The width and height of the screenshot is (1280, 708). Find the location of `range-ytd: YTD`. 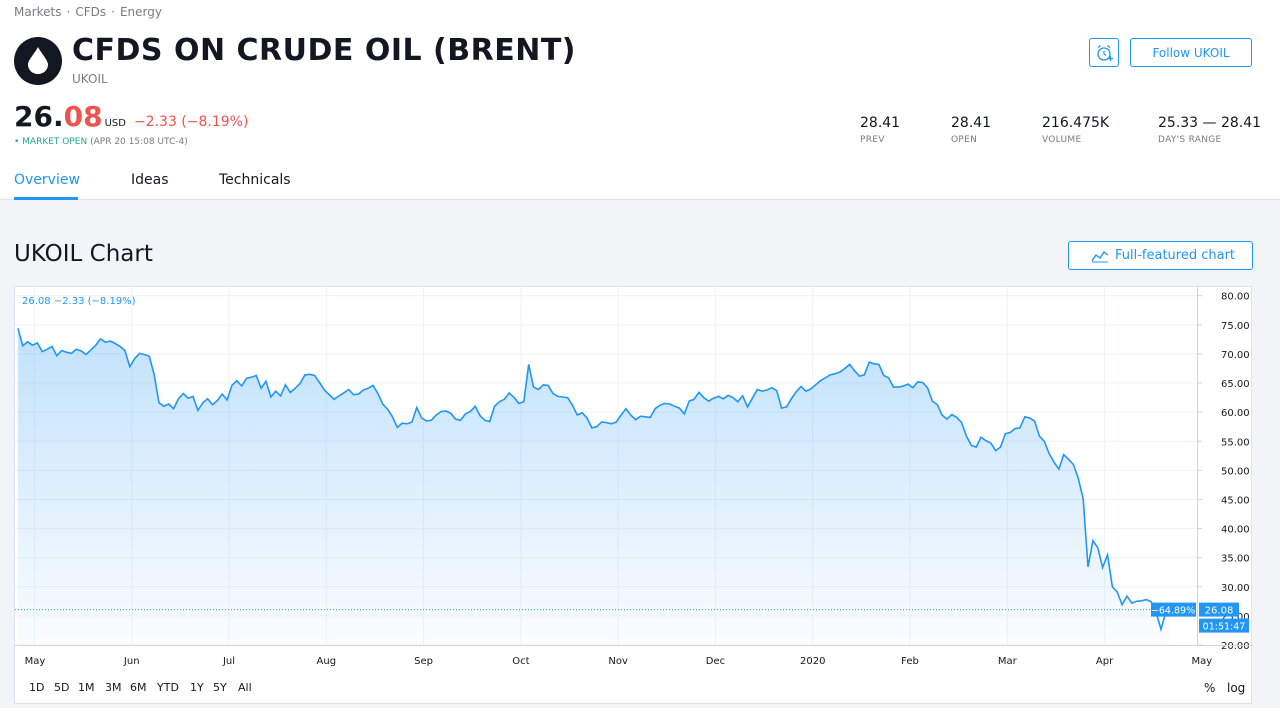

range-ytd: YTD is located at coordinates (168, 687).